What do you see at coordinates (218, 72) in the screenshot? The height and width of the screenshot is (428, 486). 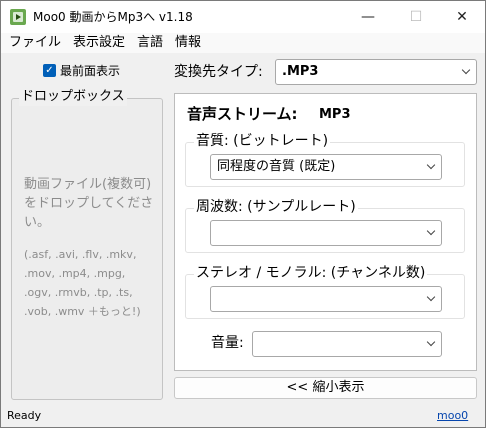 I see `conversion-type-label: 変換先タイプ:` at bounding box center [218, 72].